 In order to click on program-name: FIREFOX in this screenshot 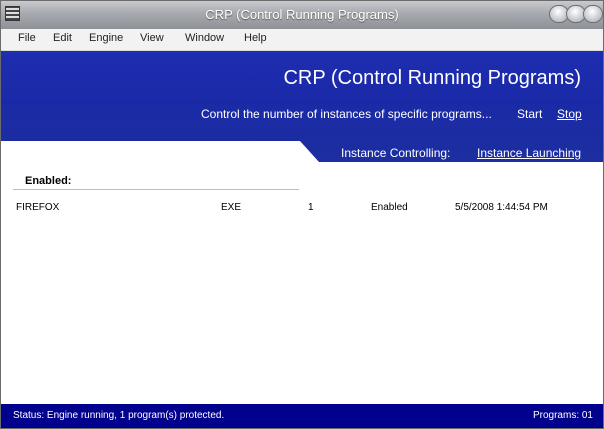, I will do `click(38, 207)`.